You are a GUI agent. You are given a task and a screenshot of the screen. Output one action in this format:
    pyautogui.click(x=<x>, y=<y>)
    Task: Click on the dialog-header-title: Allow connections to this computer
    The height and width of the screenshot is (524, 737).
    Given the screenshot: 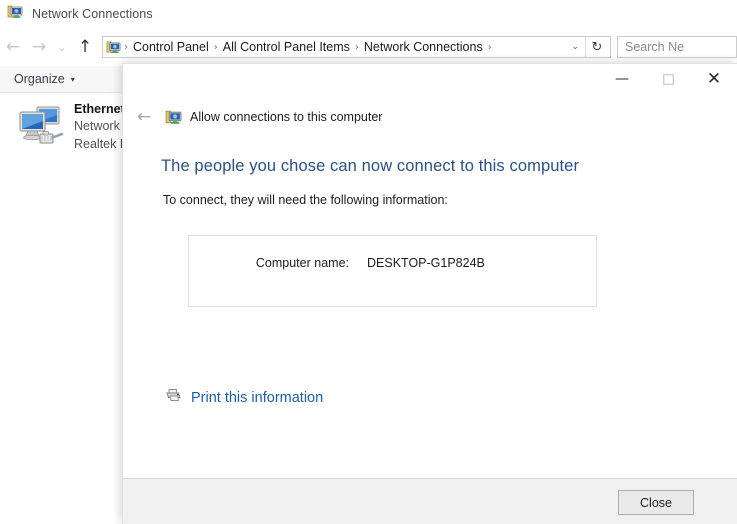 What is the action you would take?
    pyautogui.click(x=286, y=117)
    